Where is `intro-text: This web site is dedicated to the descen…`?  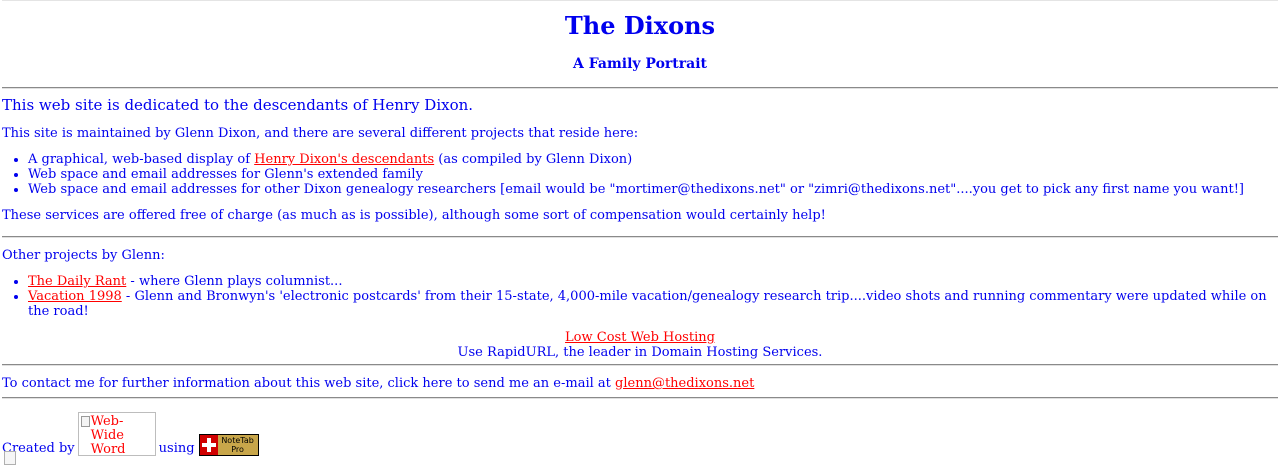 intro-text: This web site is dedicated to the descen… is located at coordinates (238, 105).